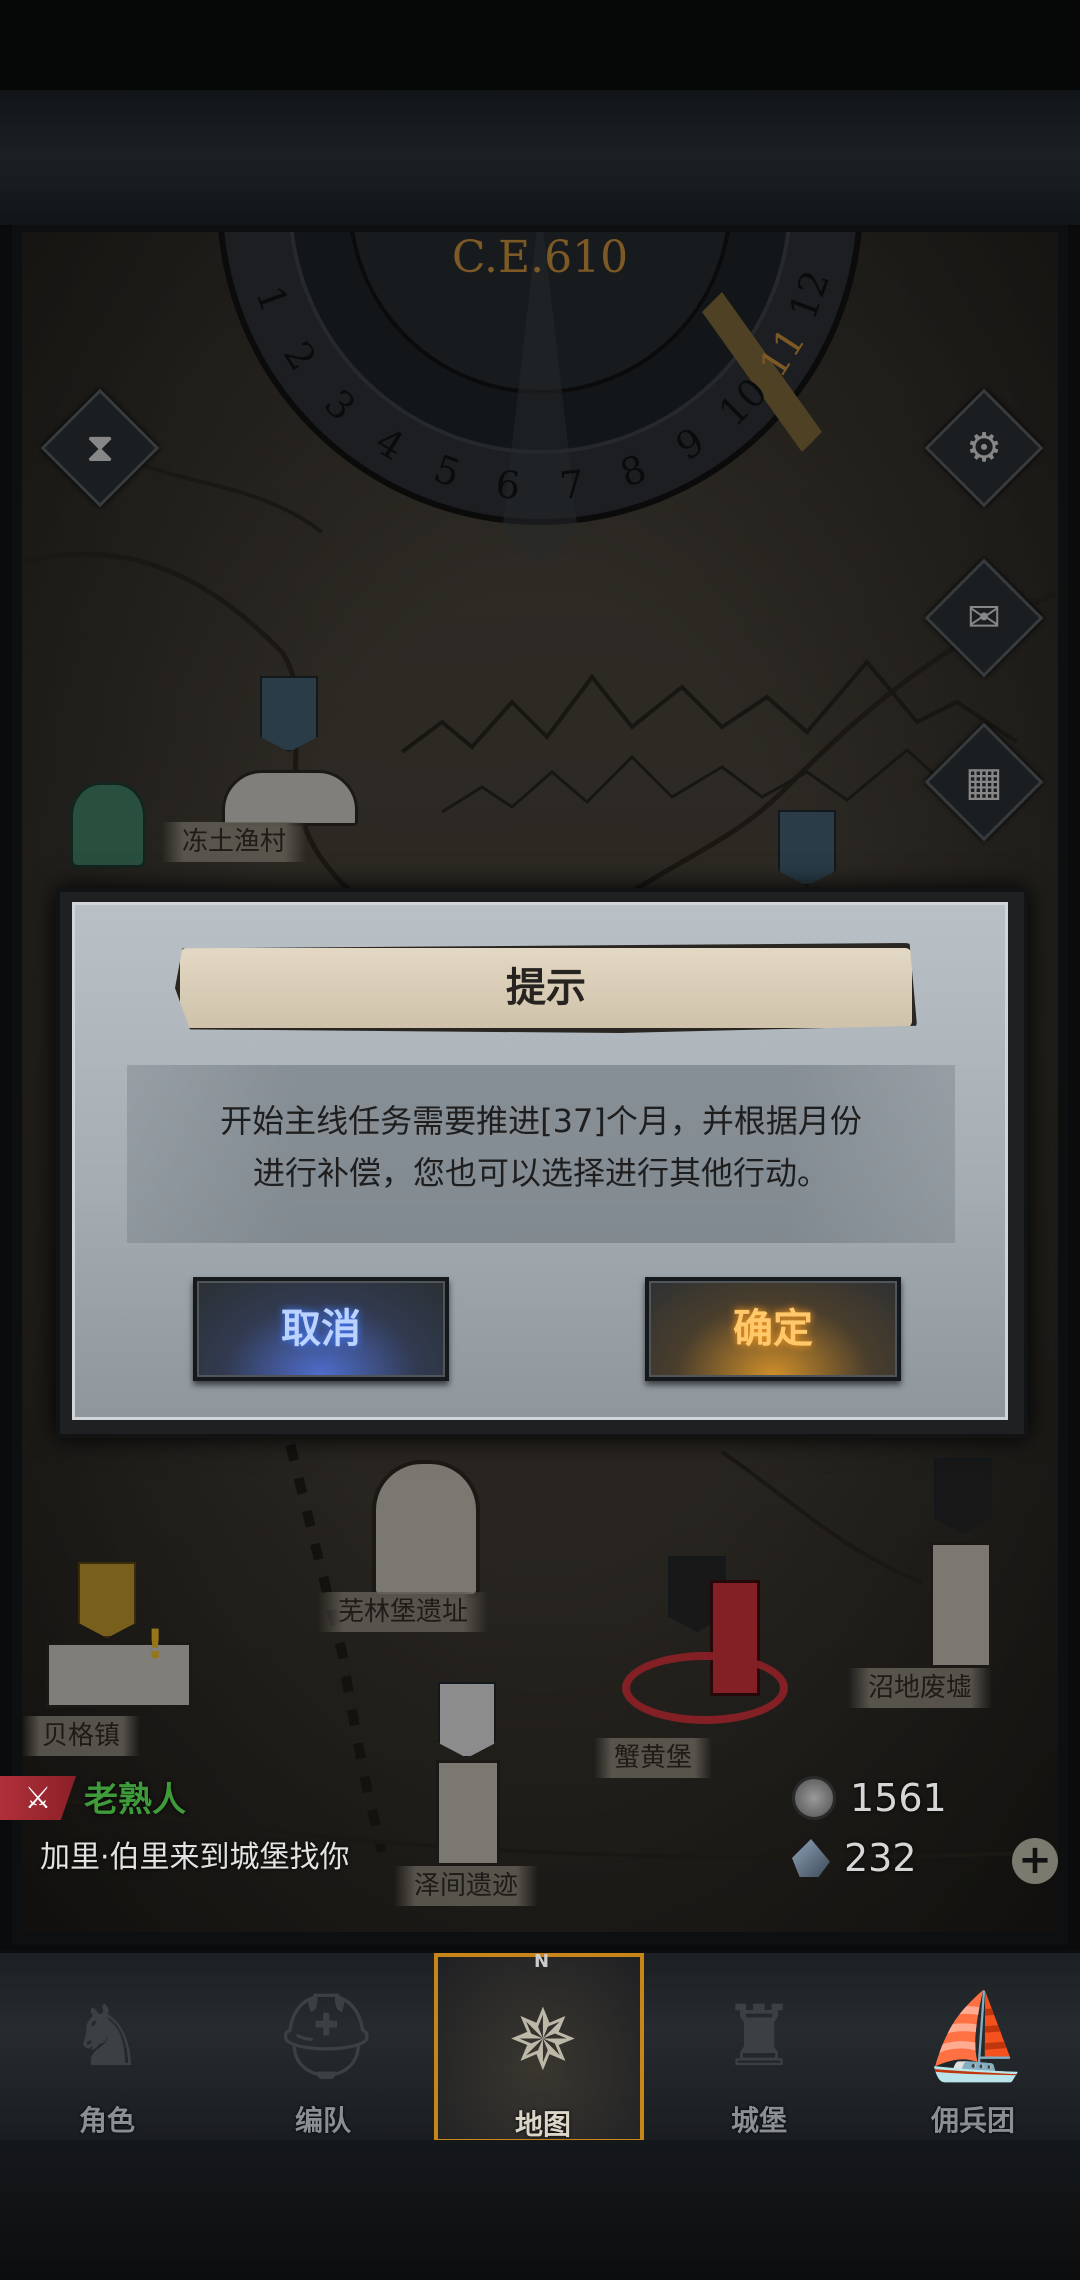 The width and height of the screenshot is (1080, 2280). I want to click on month-number: 7, so click(572, 485).